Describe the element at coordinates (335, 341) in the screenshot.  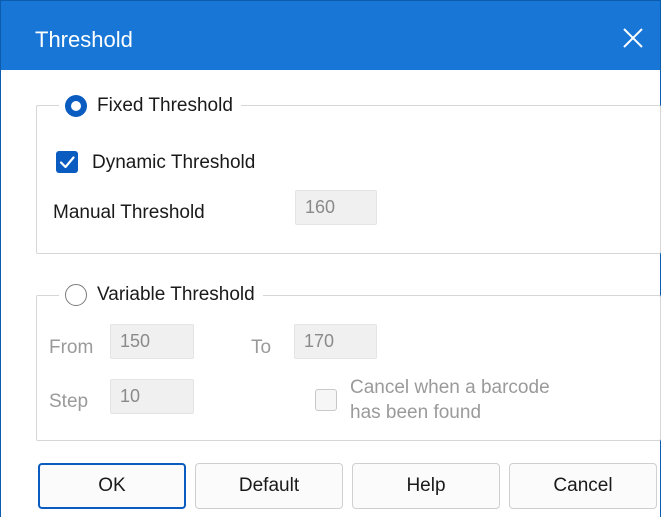
I see `to-input: 170` at that location.